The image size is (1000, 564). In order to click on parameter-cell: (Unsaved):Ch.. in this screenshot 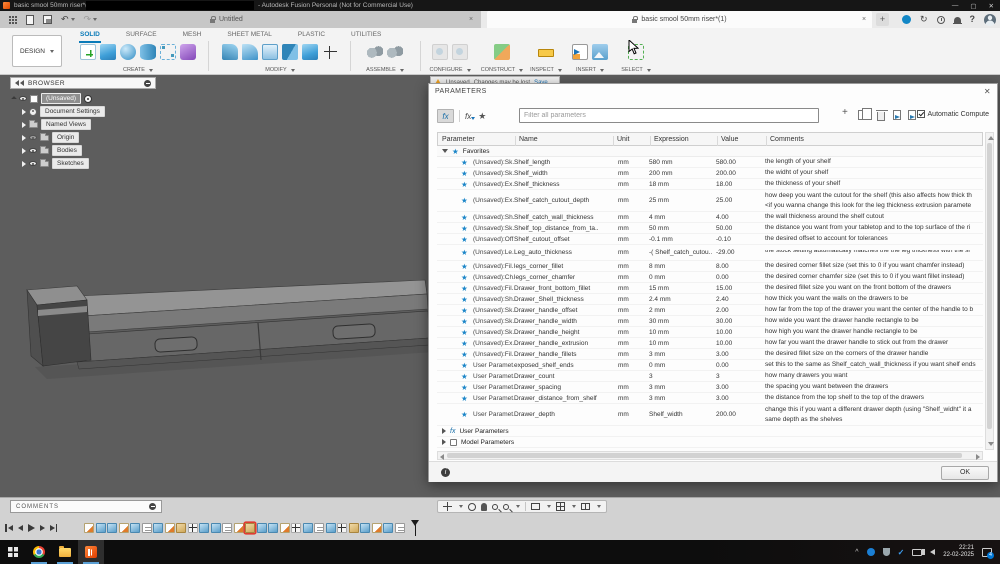, I will do `click(493, 277)`.